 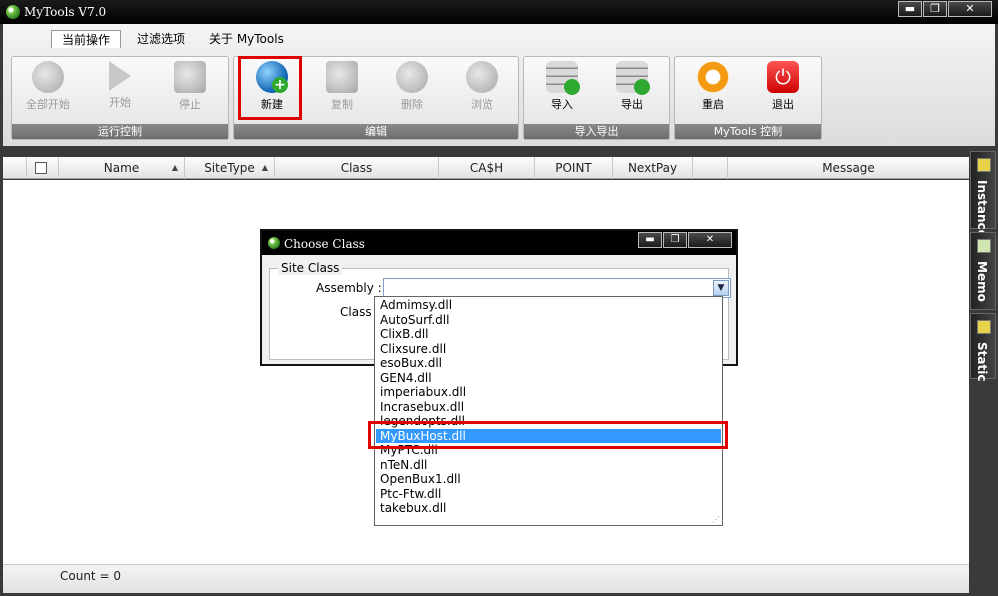 I want to click on ribbon-group-import-export: 导入 导出 导入导出, so click(x=596, y=98).